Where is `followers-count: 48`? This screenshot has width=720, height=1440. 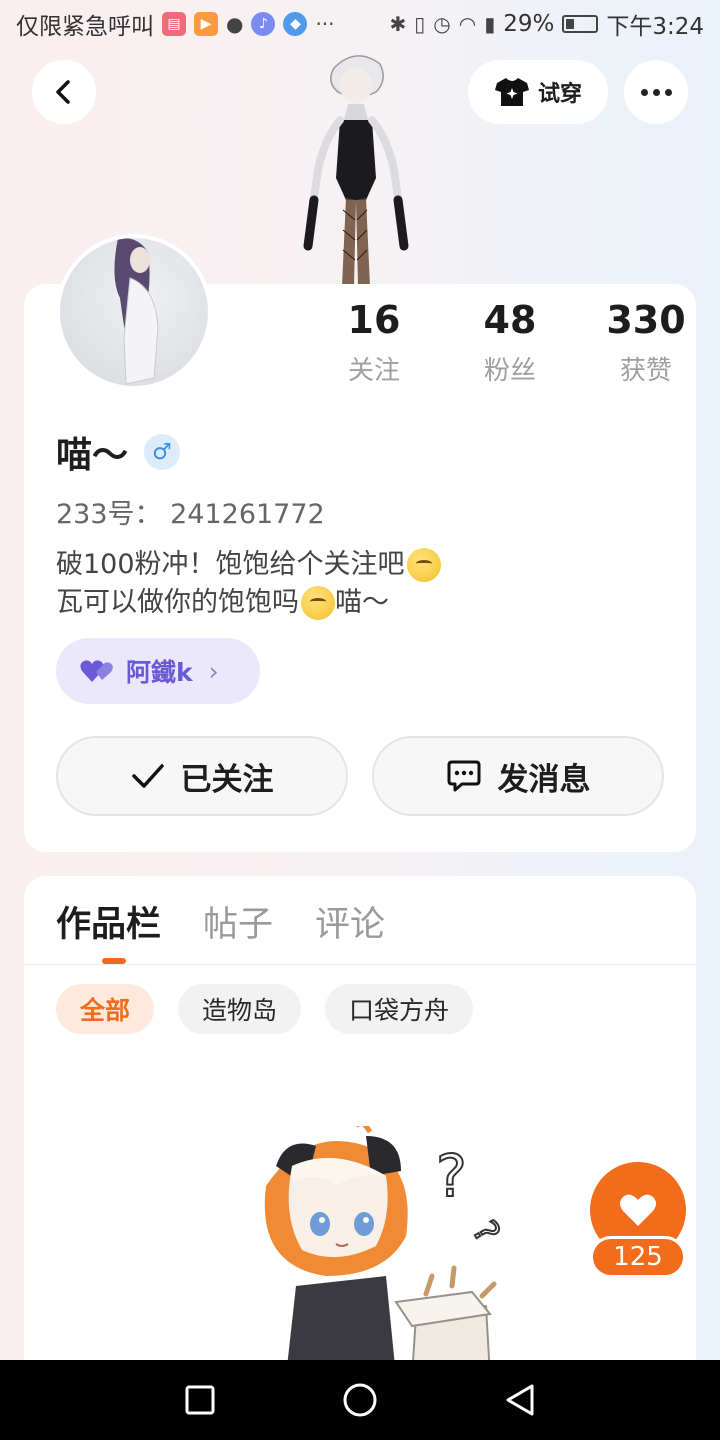 followers-count: 48 is located at coordinates (510, 320).